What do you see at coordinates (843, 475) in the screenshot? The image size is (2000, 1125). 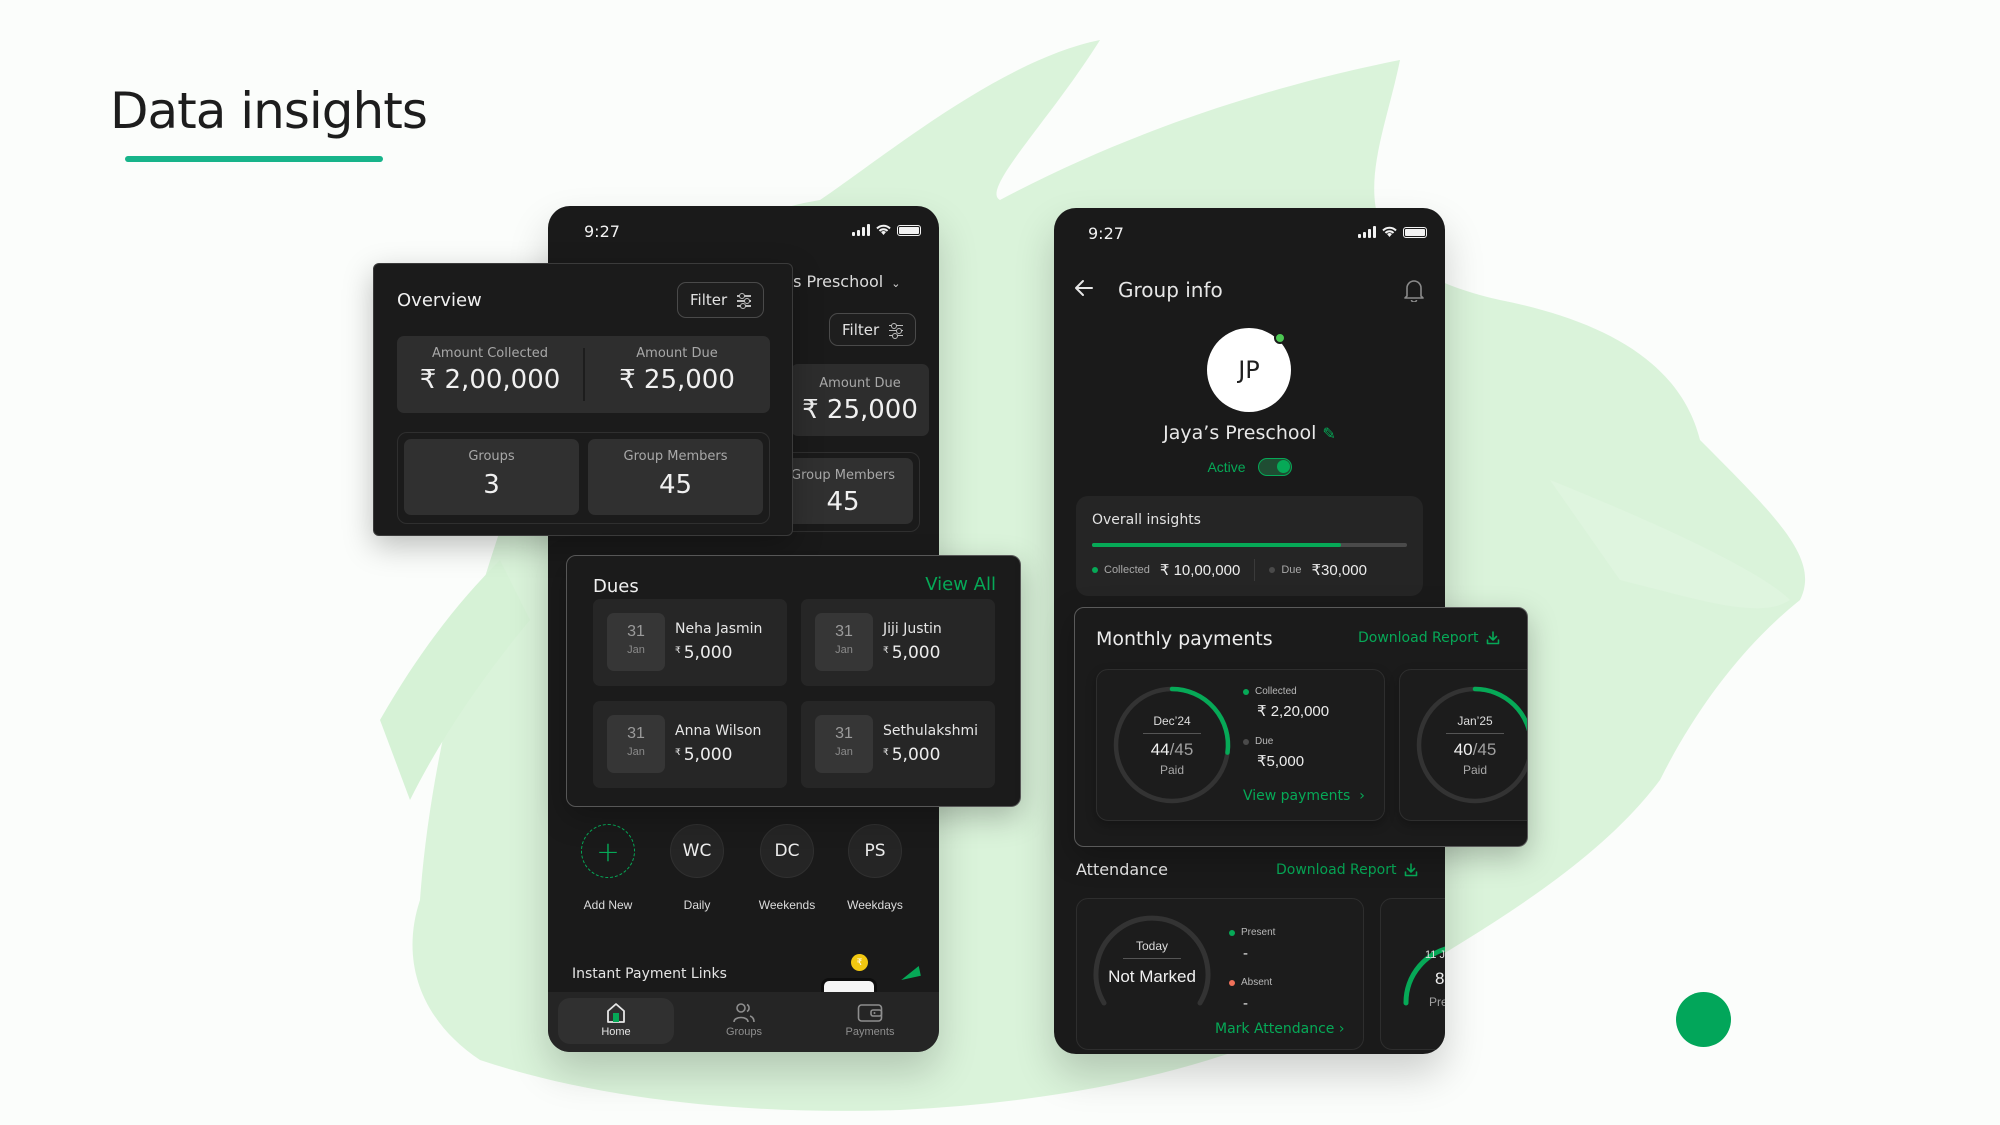 I see `group-members-label: Group Members` at bounding box center [843, 475].